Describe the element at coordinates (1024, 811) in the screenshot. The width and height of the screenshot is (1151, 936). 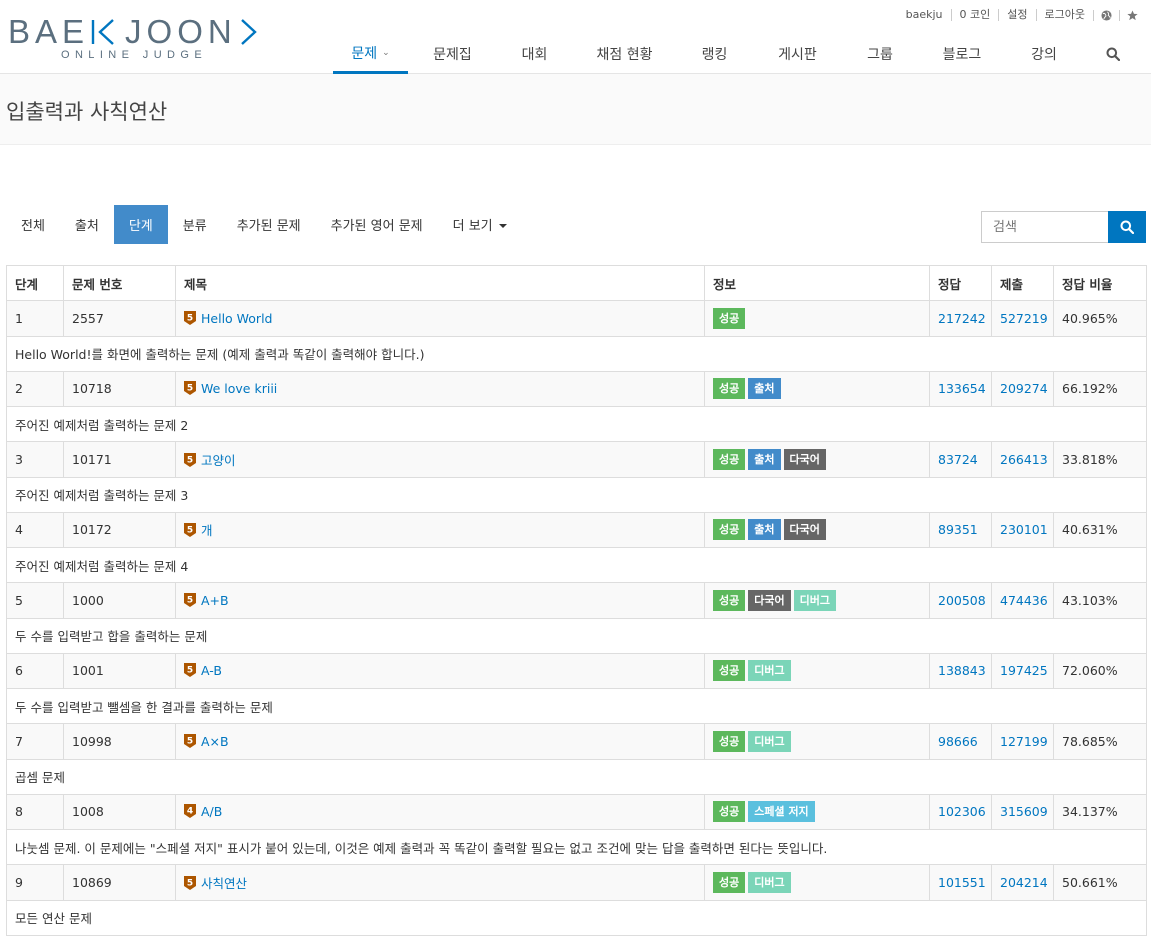
I see `submit-count-link: 315609` at that location.